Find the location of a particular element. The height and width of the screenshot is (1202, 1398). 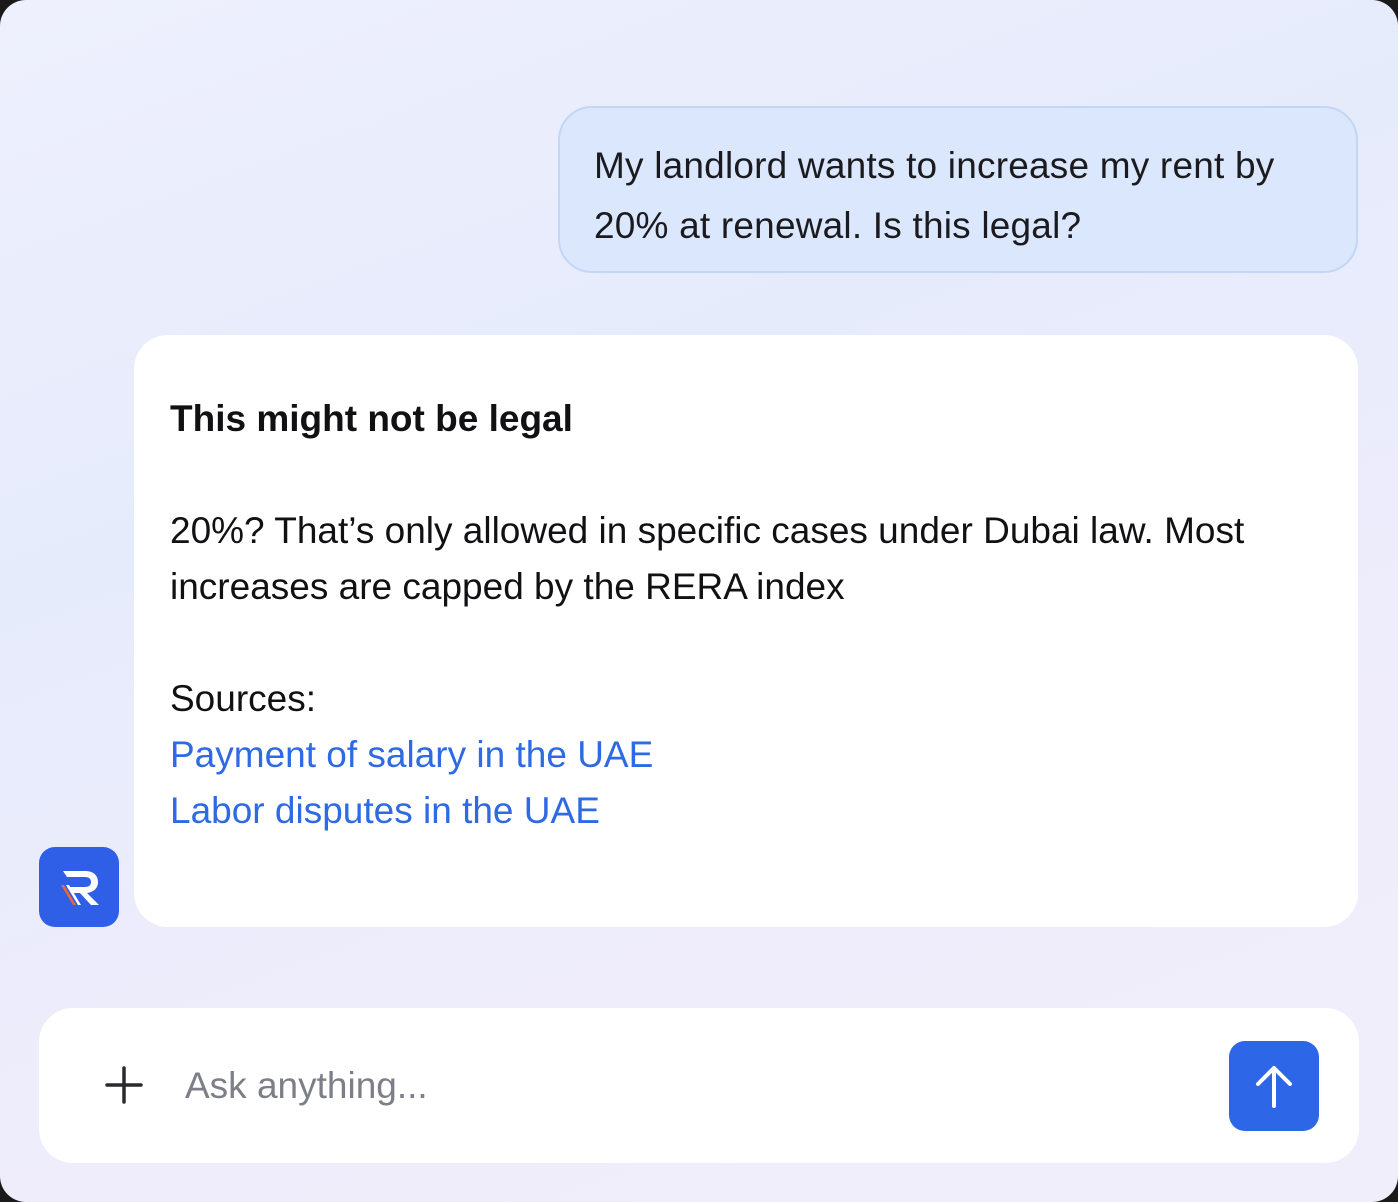

source-link-labor-disputes: Labor disputes in the UAE is located at coordinates (746, 811).